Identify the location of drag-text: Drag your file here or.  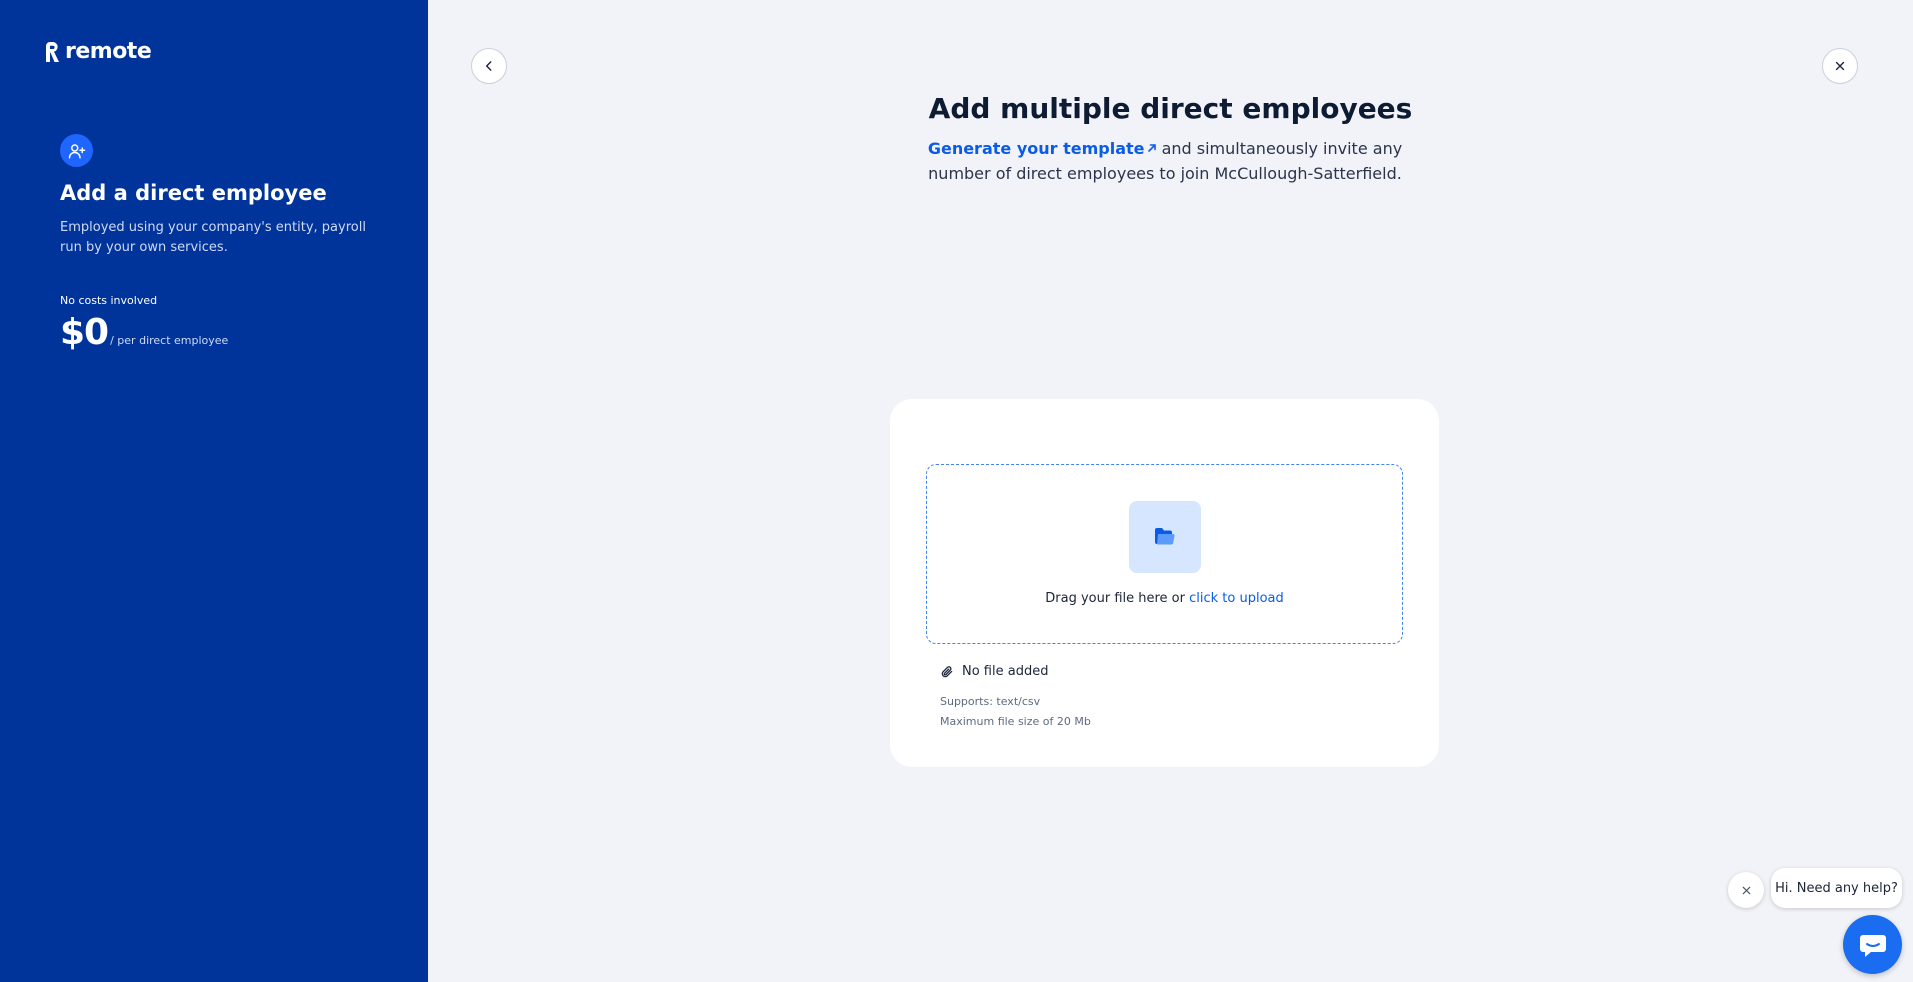
(1117, 598).